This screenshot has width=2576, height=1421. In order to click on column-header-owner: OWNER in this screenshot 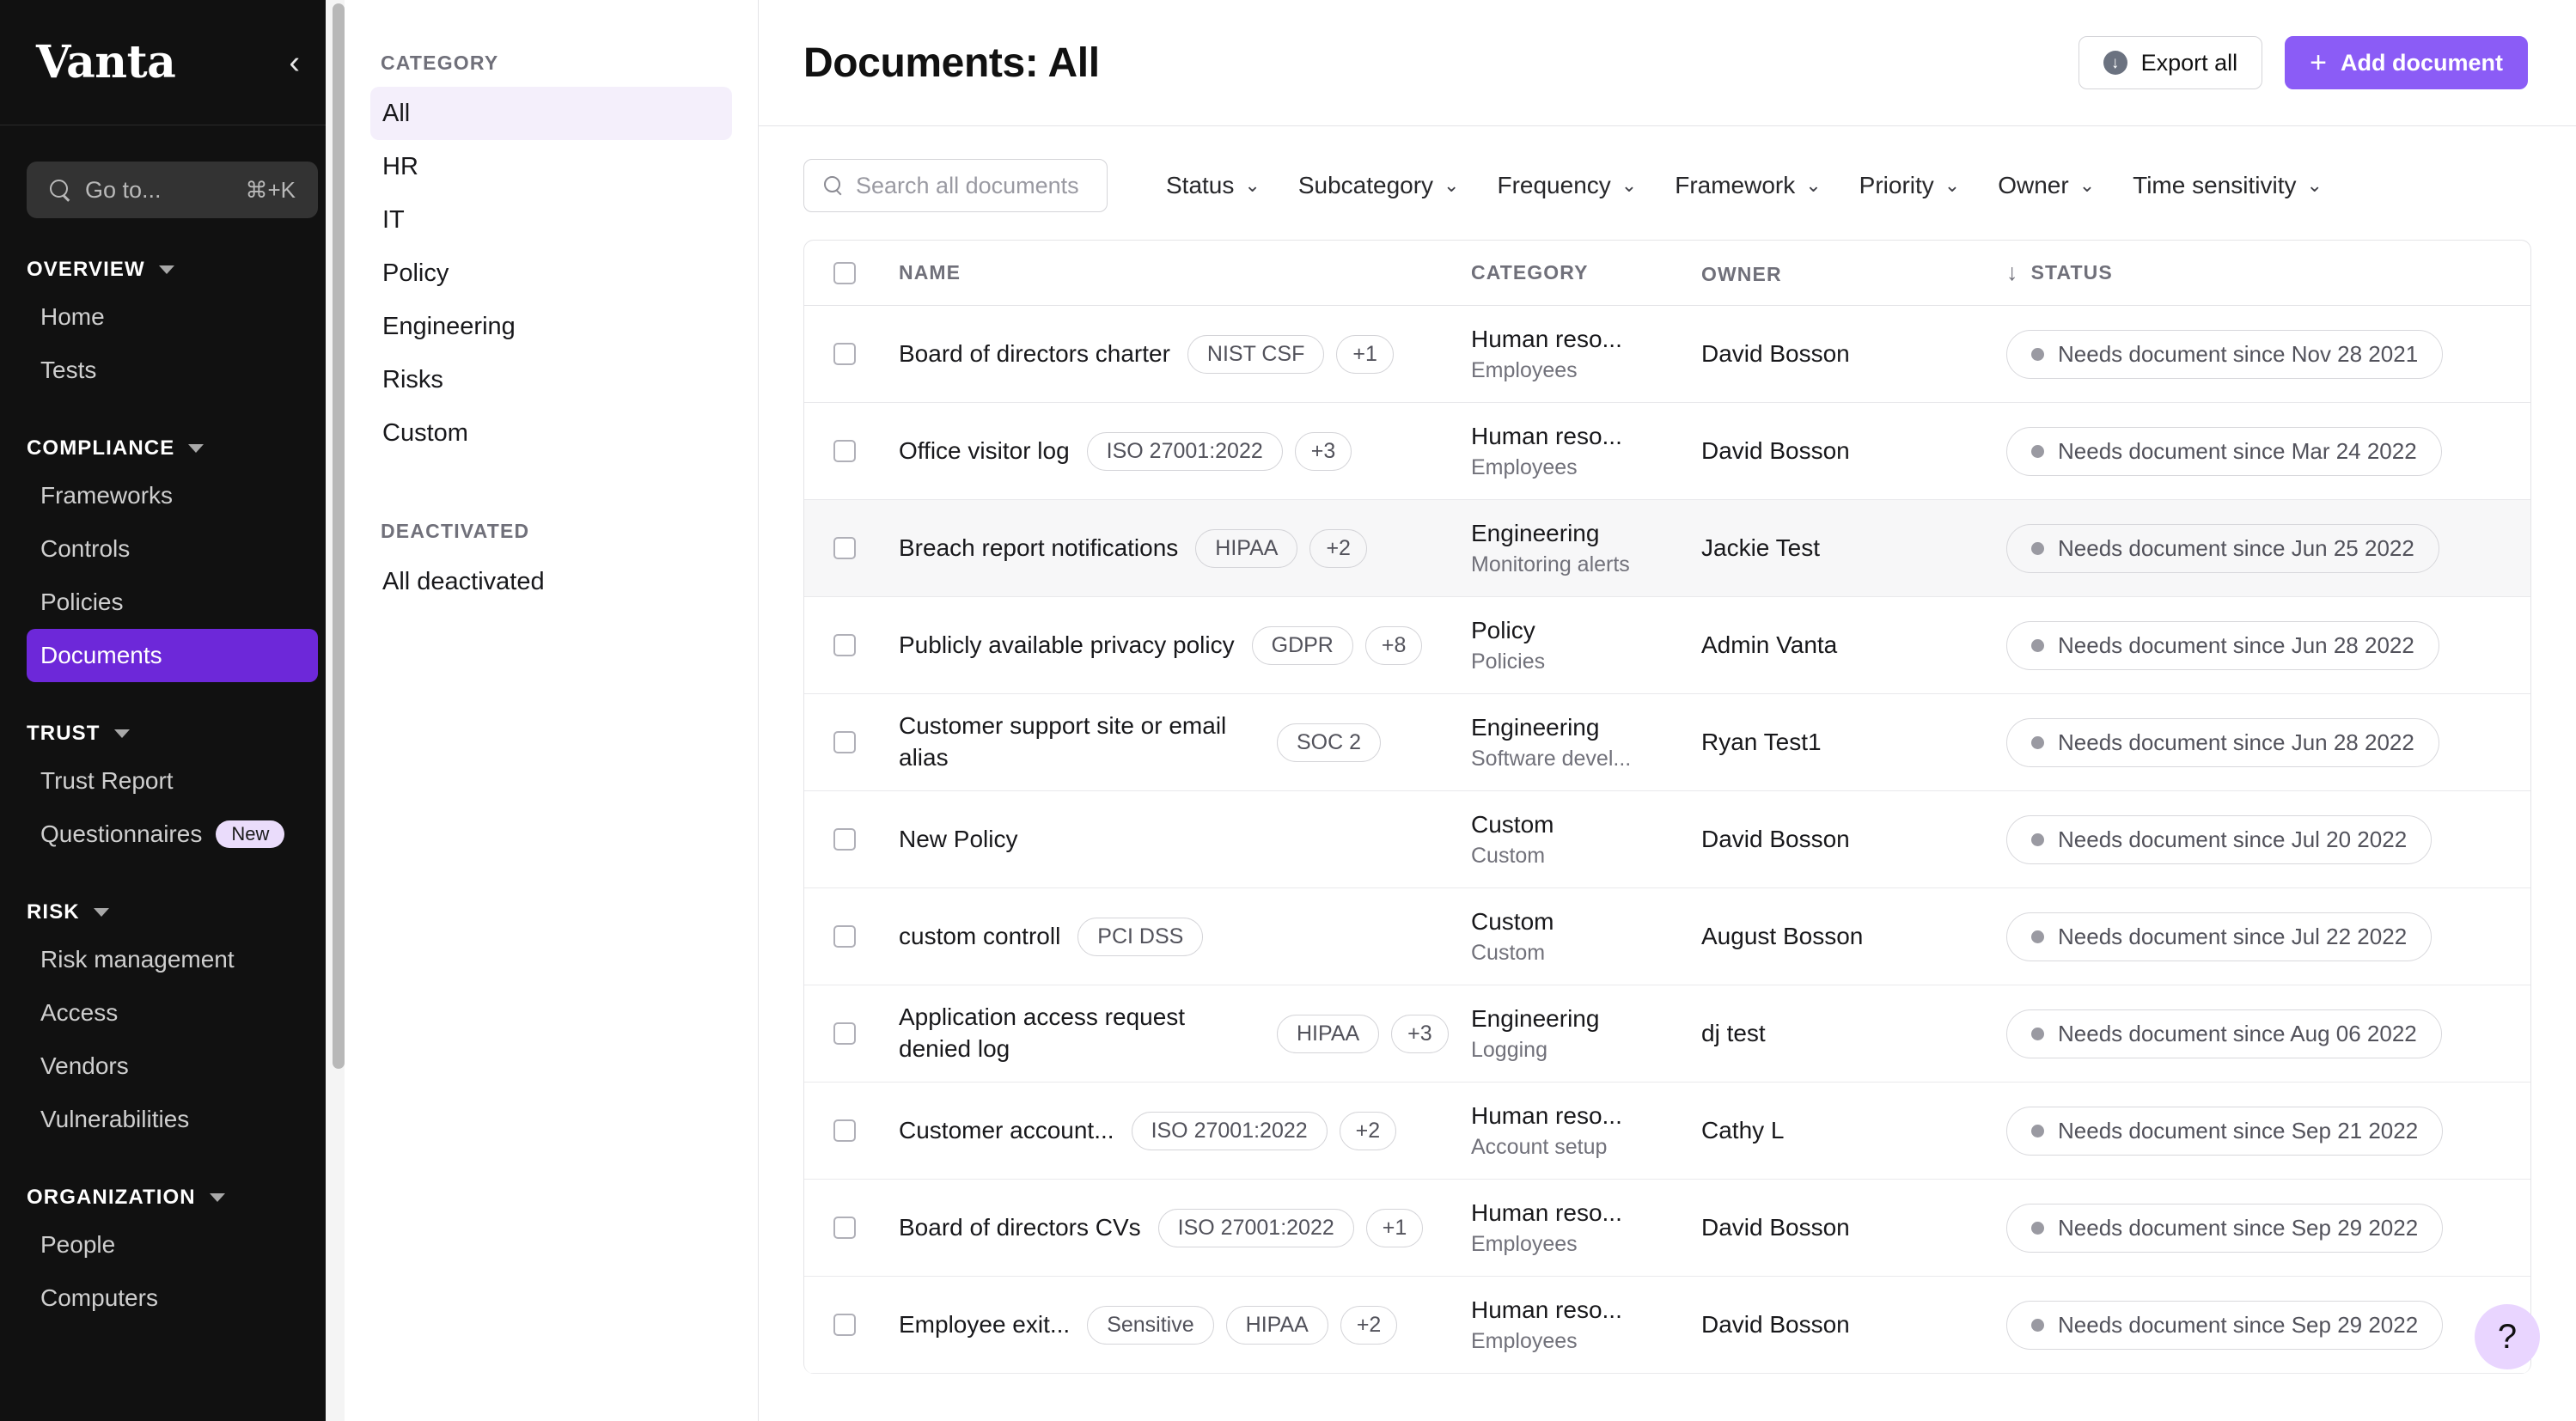, I will do `click(1853, 273)`.